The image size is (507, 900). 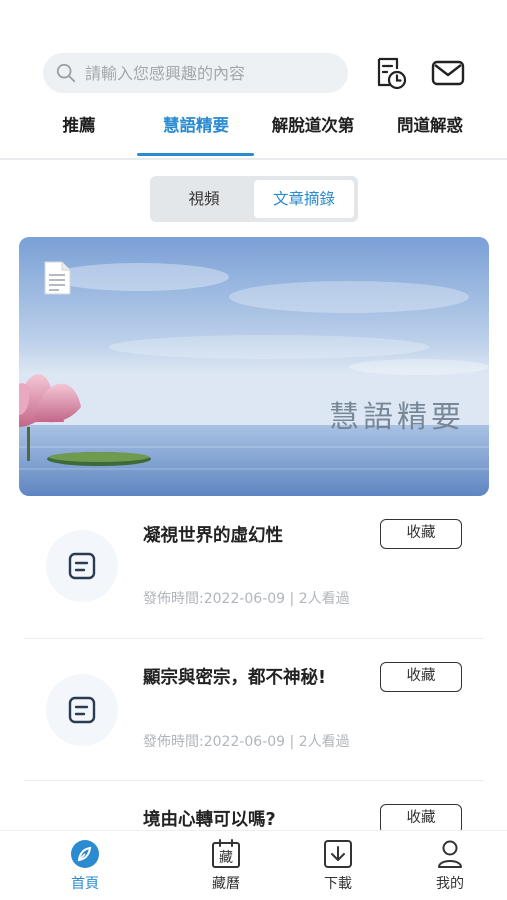 What do you see at coordinates (450, 854) in the screenshot?
I see `profile-icon` at bounding box center [450, 854].